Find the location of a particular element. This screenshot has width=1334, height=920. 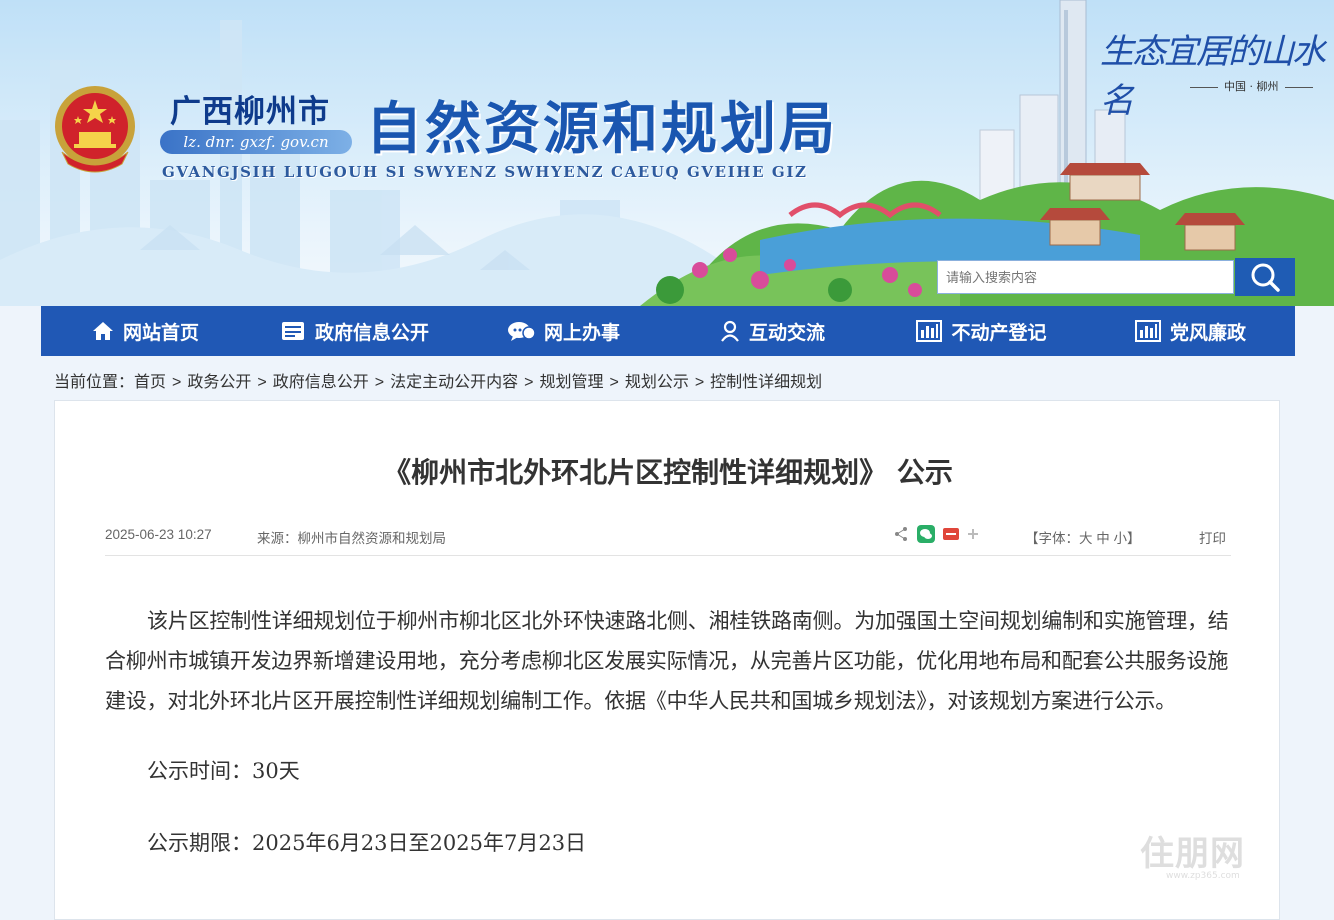

slogan-subtitle: 中国 · 柳州 is located at coordinates (1251, 86).